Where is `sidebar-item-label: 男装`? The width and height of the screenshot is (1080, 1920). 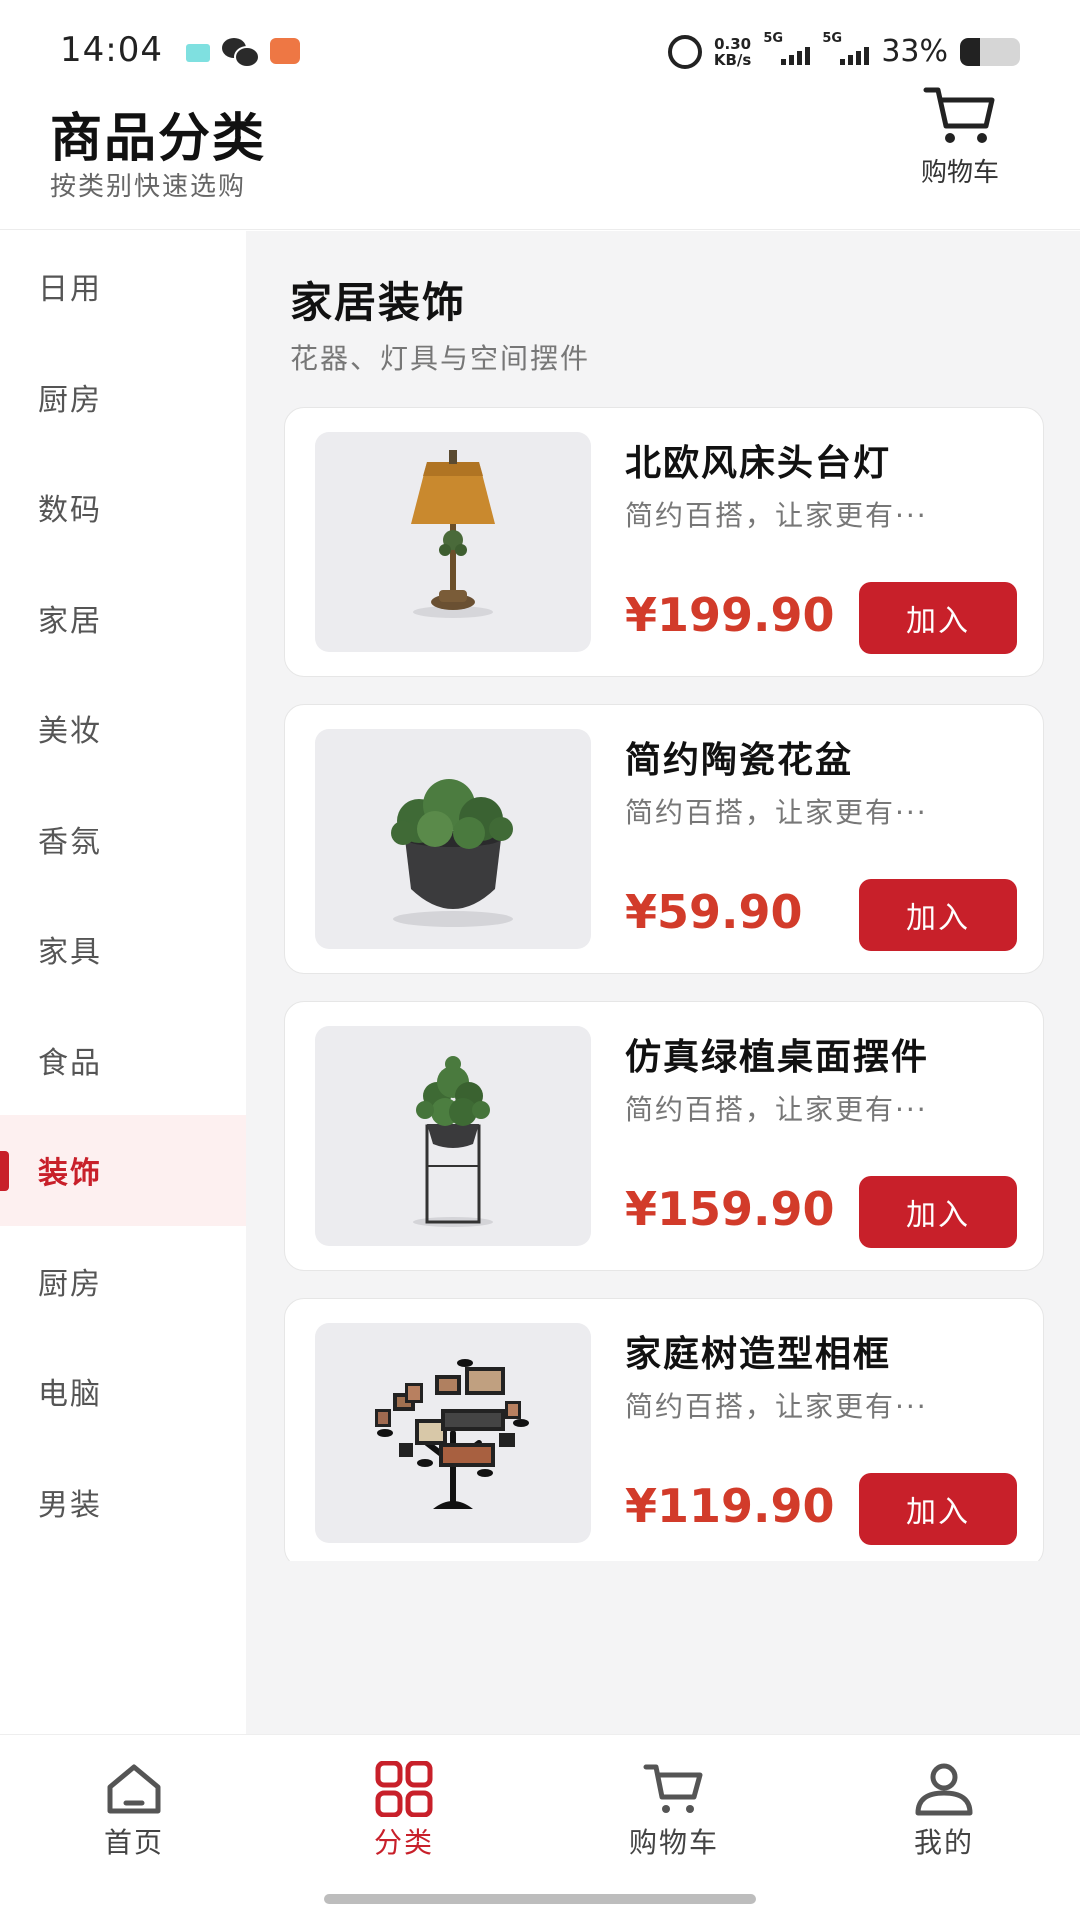 sidebar-item-label: 男装 is located at coordinates (70, 1505).